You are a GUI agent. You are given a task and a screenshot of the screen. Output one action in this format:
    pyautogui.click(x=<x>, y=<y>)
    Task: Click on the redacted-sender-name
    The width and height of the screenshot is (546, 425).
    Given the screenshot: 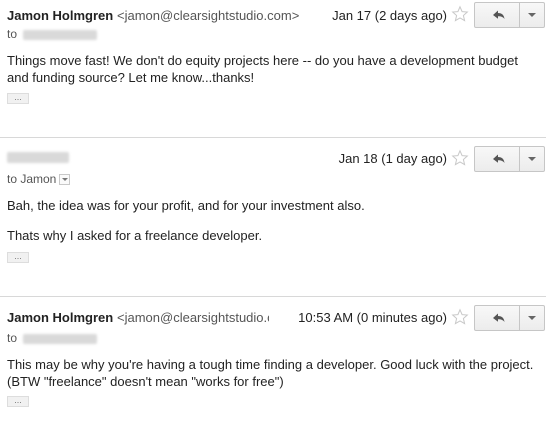 What is the action you would take?
    pyautogui.click(x=38, y=157)
    